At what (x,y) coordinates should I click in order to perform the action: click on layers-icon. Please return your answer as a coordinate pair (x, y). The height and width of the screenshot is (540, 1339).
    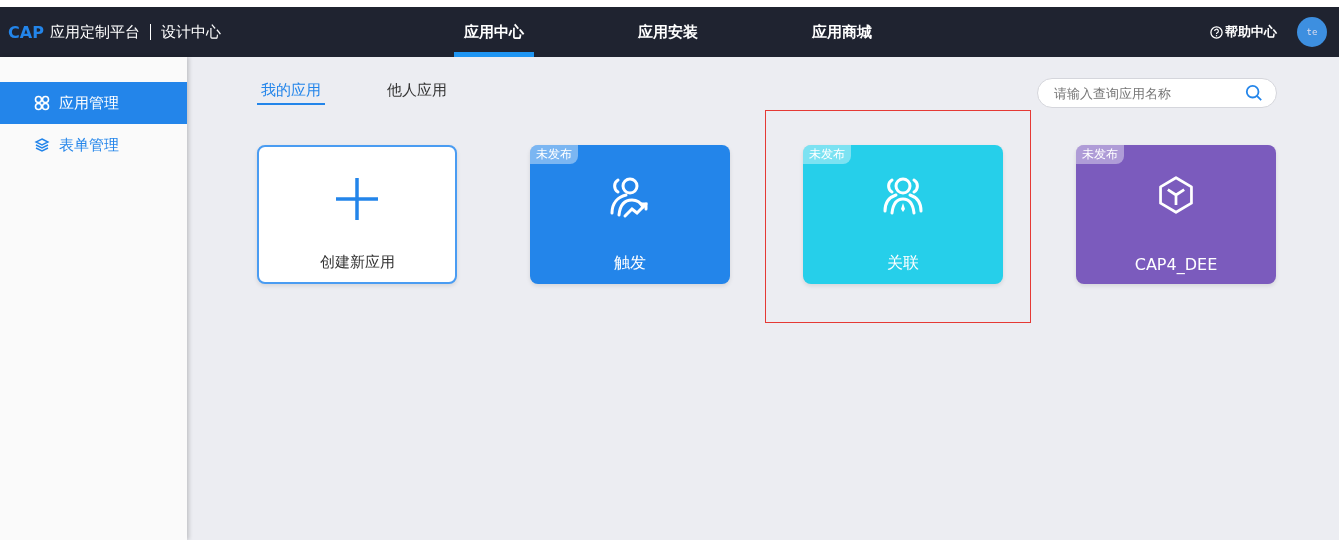
    Looking at the image, I should click on (42, 145).